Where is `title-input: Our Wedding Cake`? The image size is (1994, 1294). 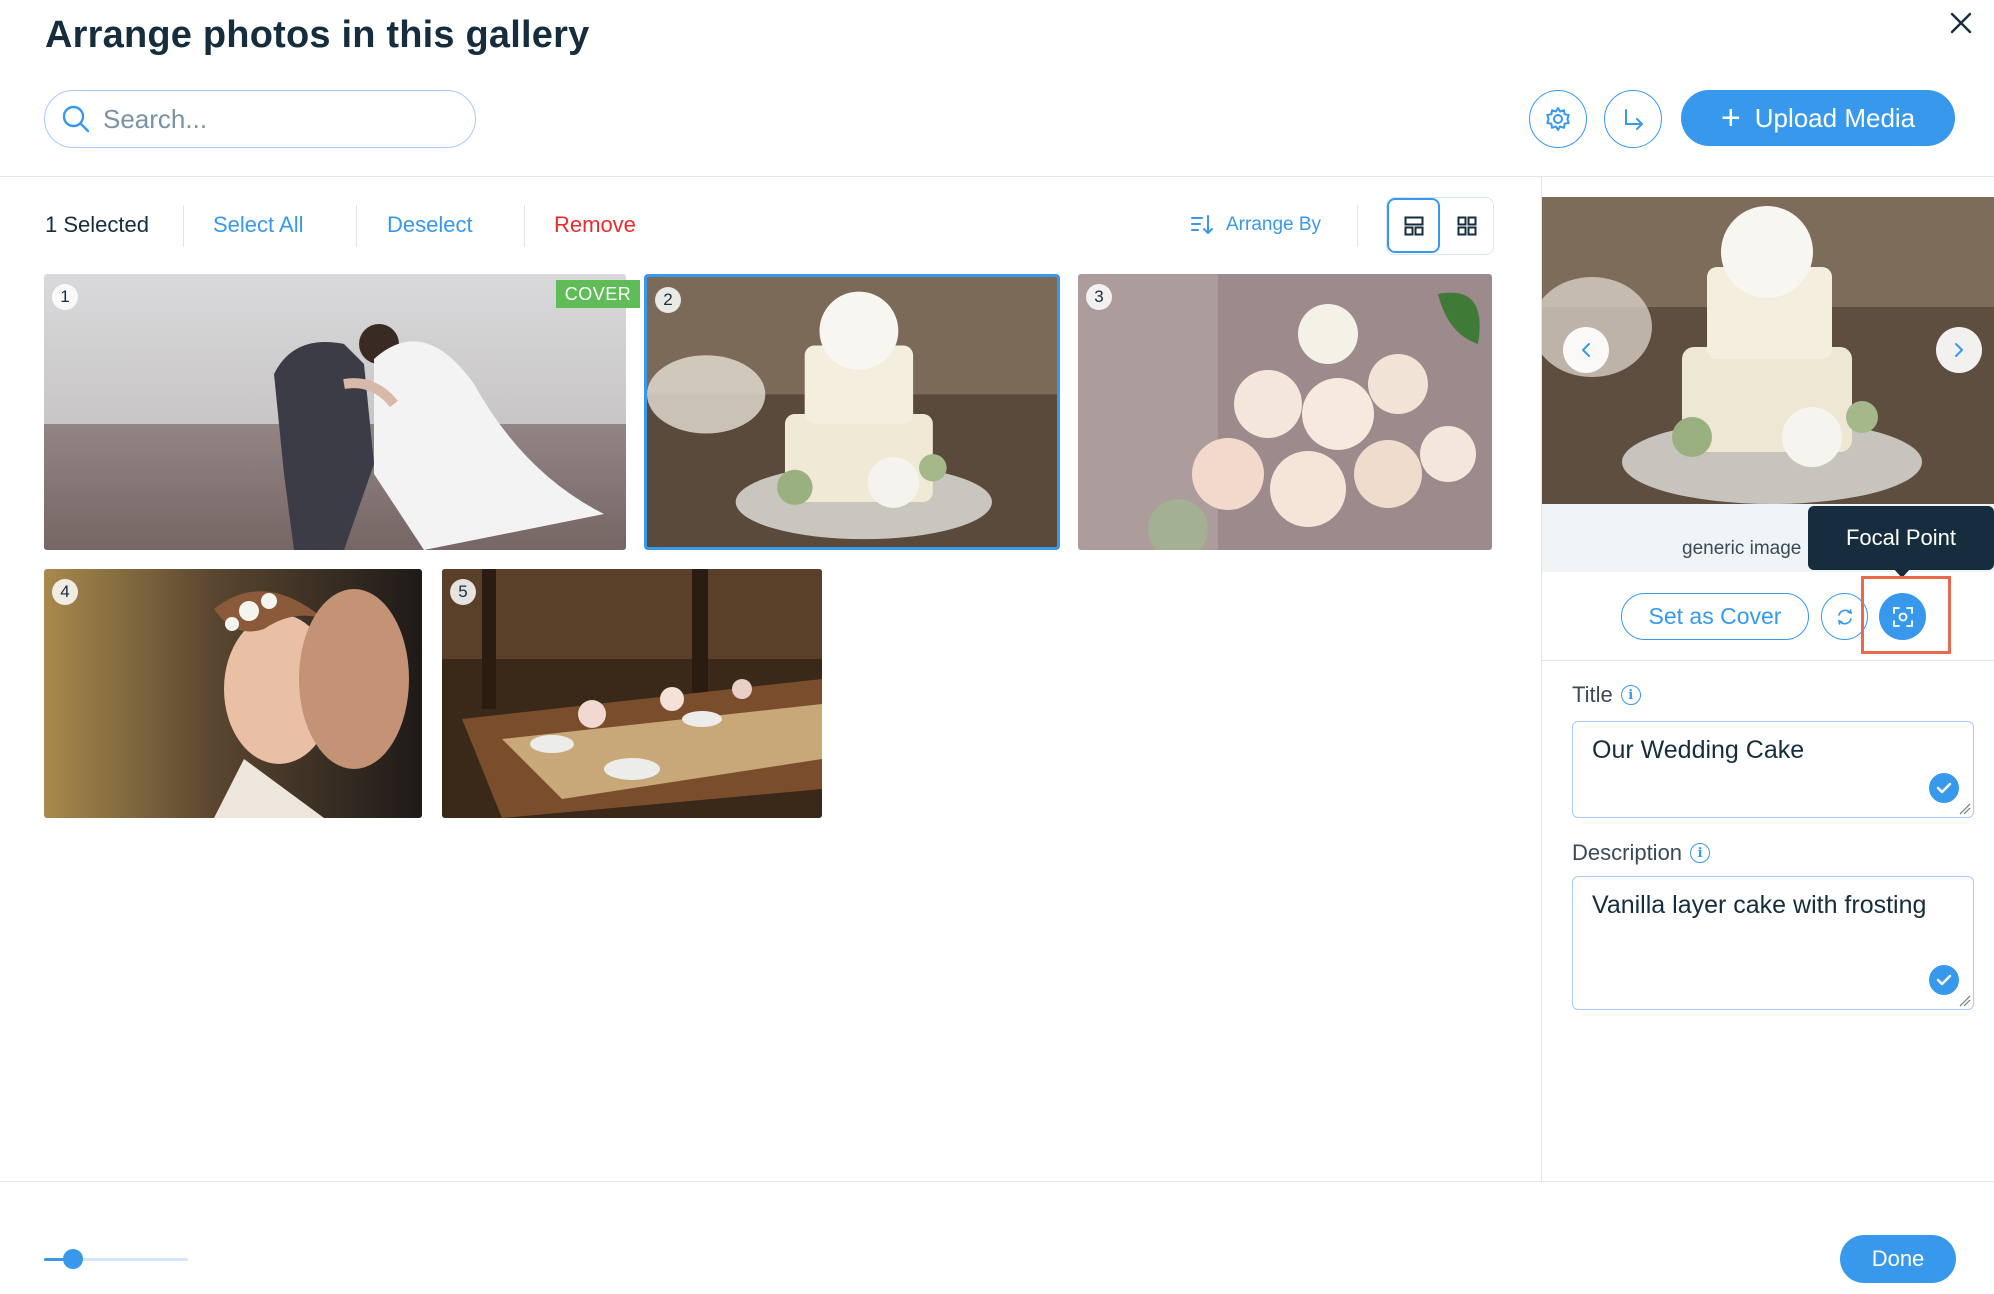 title-input: Our Wedding Cake is located at coordinates (1757, 756).